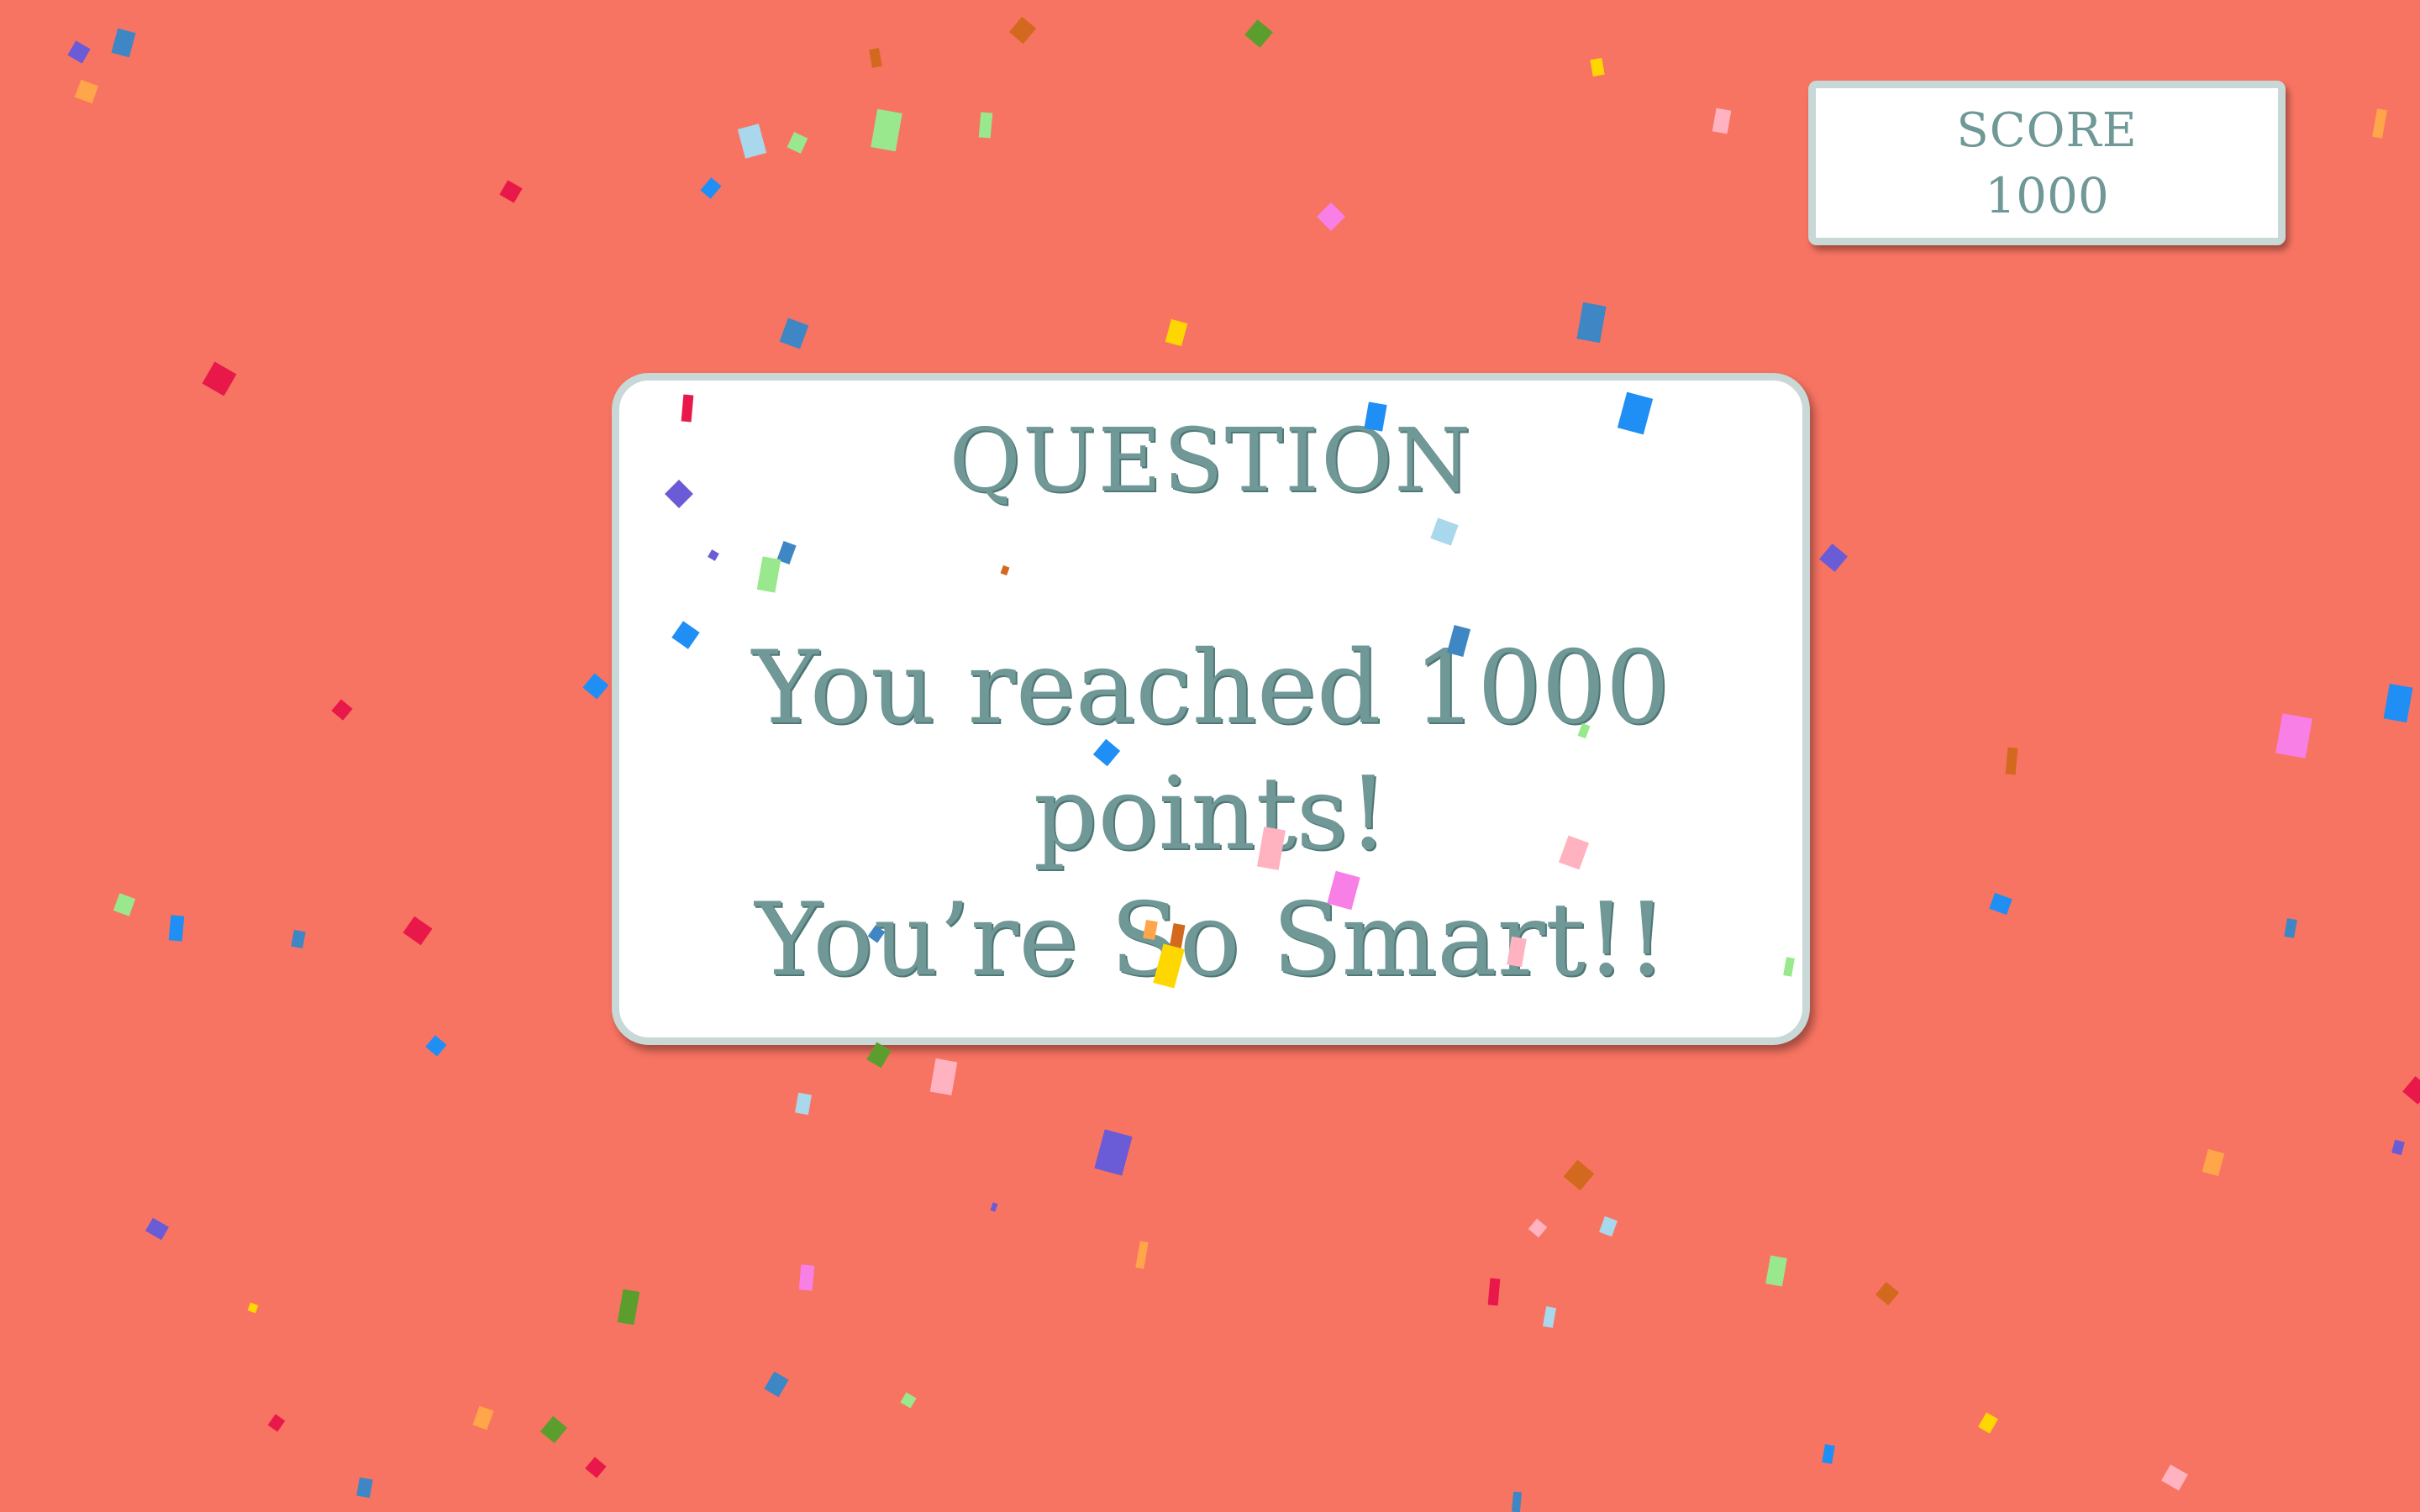 This screenshot has height=1512, width=2420. Describe the element at coordinates (2047, 163) in the screenshot. I see `score-panel: SCORE 1000` at that location.